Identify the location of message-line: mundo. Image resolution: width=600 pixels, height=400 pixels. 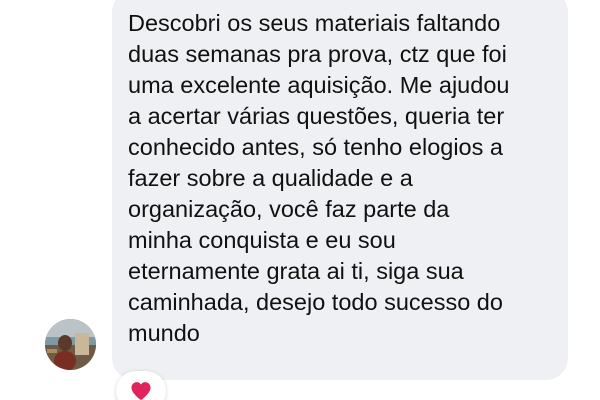
(164, 333).